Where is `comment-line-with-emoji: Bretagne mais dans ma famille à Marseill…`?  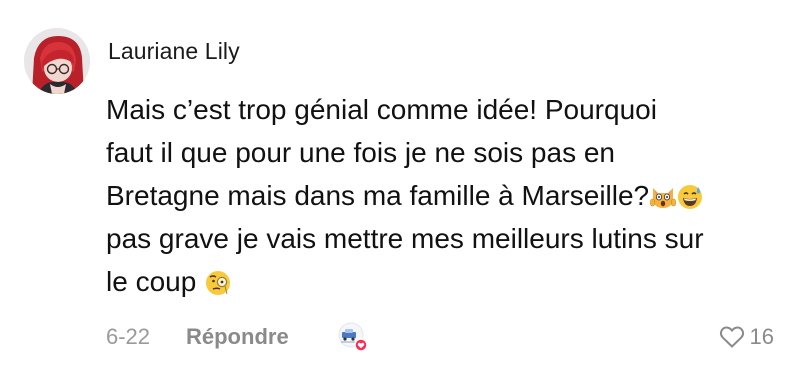
comment-line-with-emoji: Bretagne mais dans ma famille à Marseill… is located at coordinates (446, 195).